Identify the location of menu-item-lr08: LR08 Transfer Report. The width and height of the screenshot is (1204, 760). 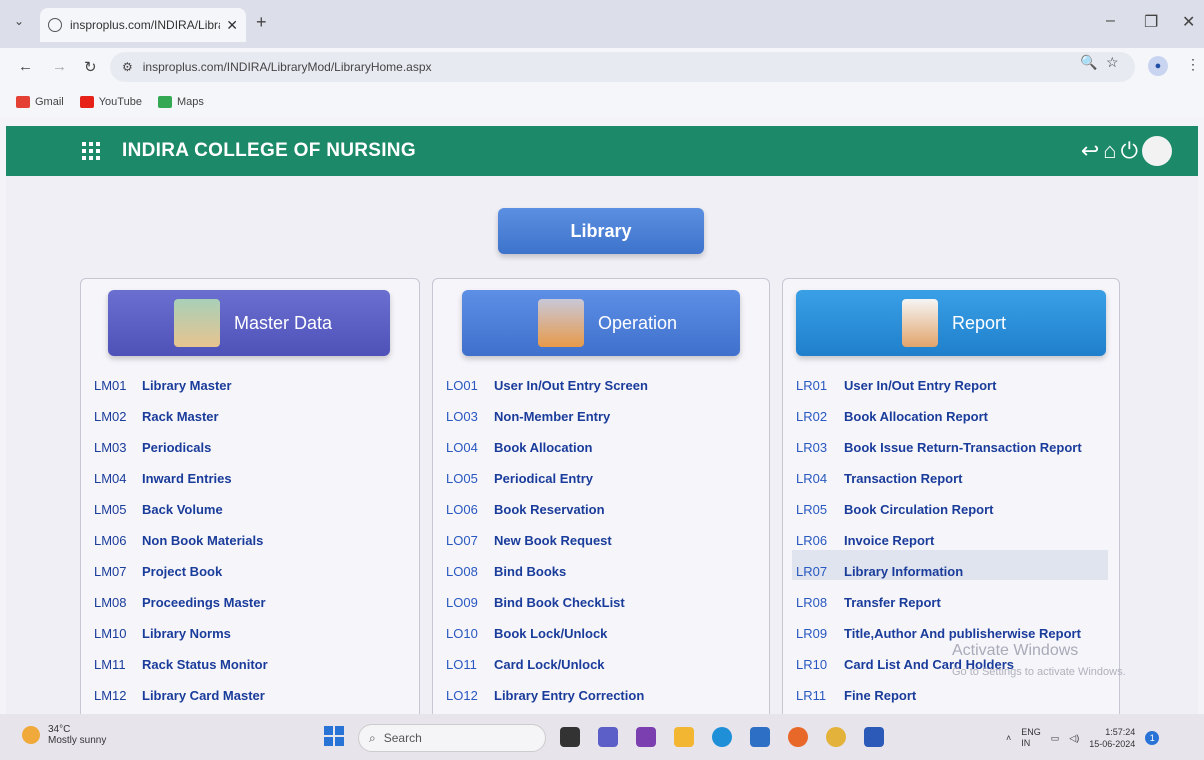
(939, 602).